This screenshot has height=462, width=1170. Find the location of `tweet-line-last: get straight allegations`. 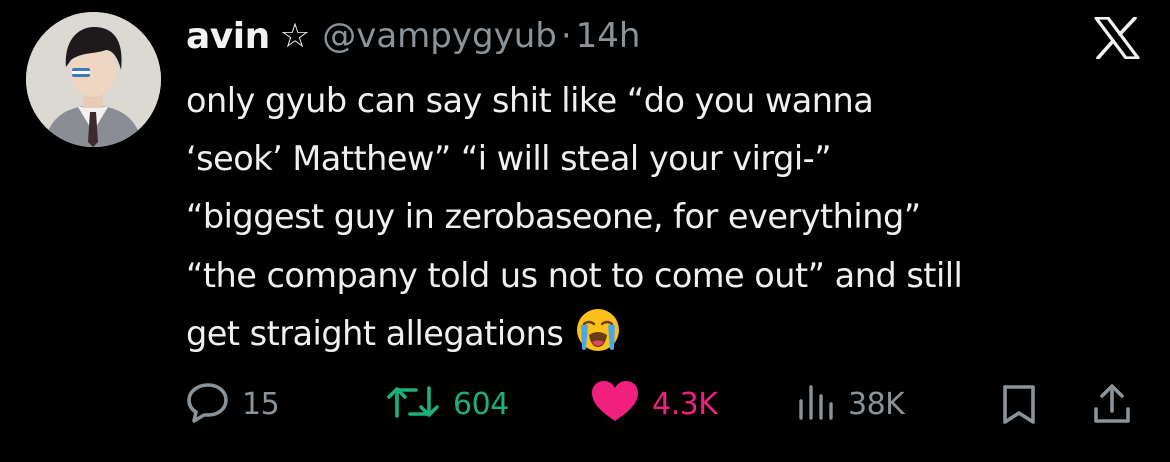

tweet-line-last: get straight allegations is located at coordinates (673, 334).